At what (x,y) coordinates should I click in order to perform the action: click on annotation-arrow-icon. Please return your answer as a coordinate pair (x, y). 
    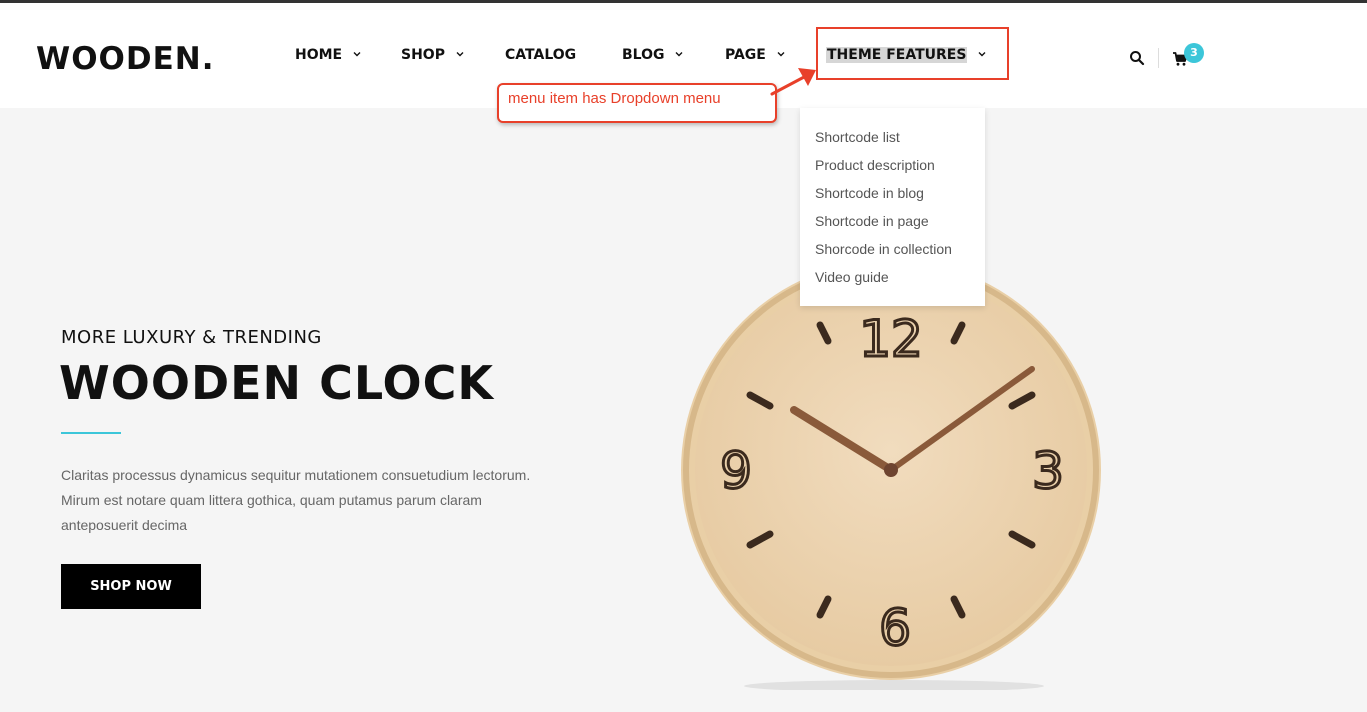
    Looking at the image, I should click on (793, 82).